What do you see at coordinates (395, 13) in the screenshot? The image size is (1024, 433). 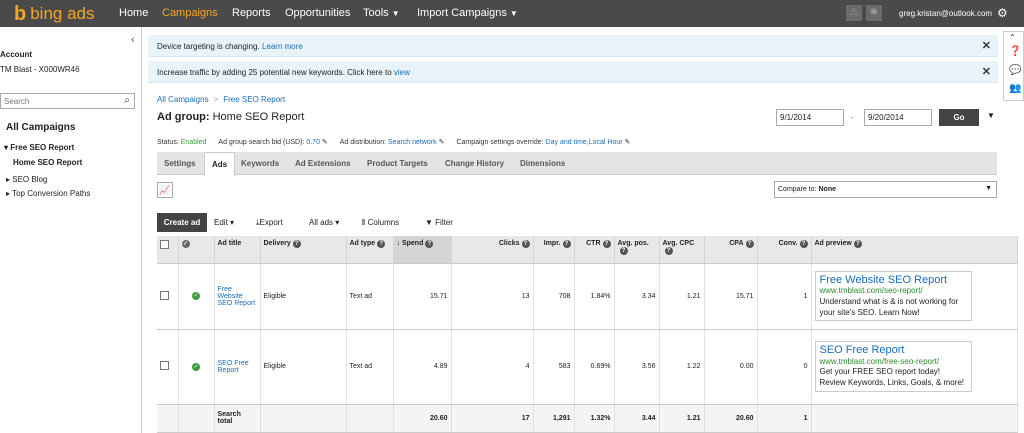 I see `chevron-down-icon: ▼` at bounding box center [395, 13].